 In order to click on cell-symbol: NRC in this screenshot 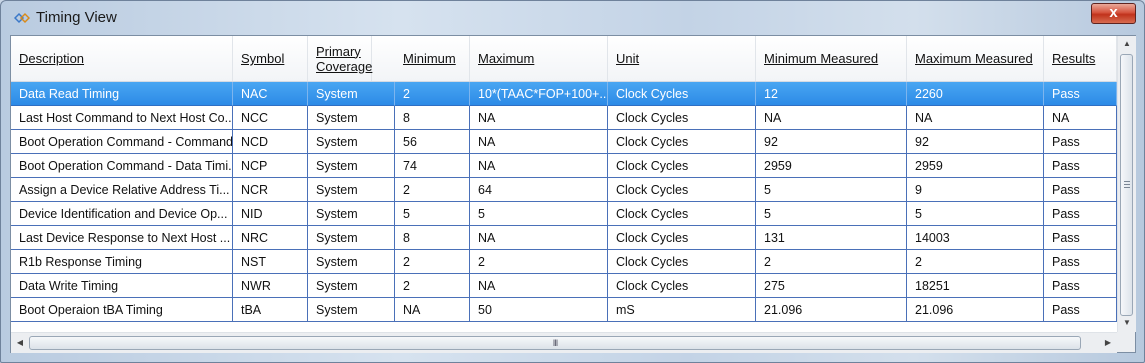, I will do `click(270, 238)`.